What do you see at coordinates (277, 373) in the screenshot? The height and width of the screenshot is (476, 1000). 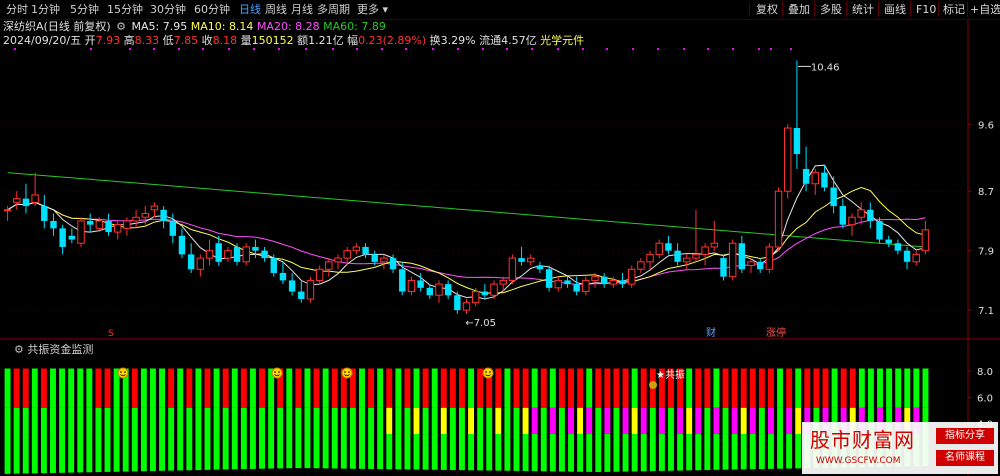 I see `smiley-face` at bounding box center [277, 373].